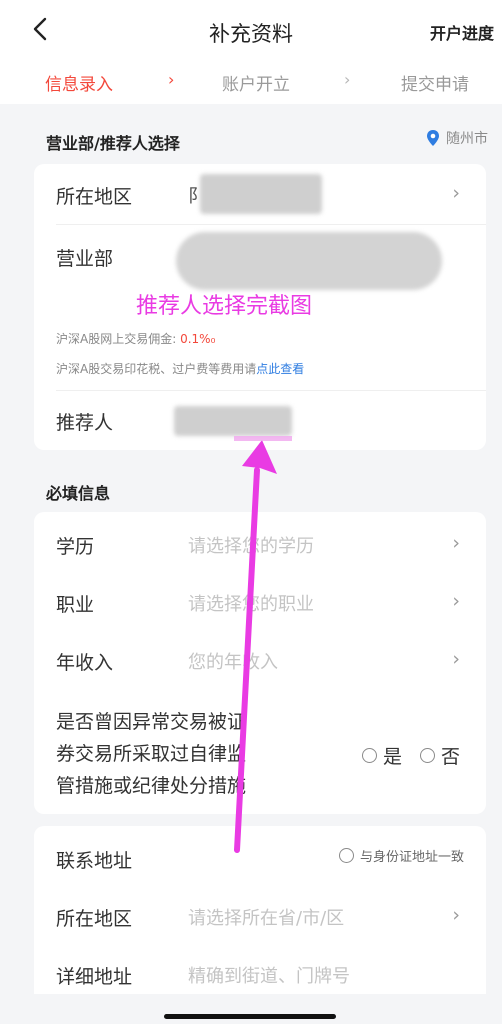 Image resolution: width=502 pixels, height=1024 pixels. I want to click on redacted-referrer, so click(233, 421).